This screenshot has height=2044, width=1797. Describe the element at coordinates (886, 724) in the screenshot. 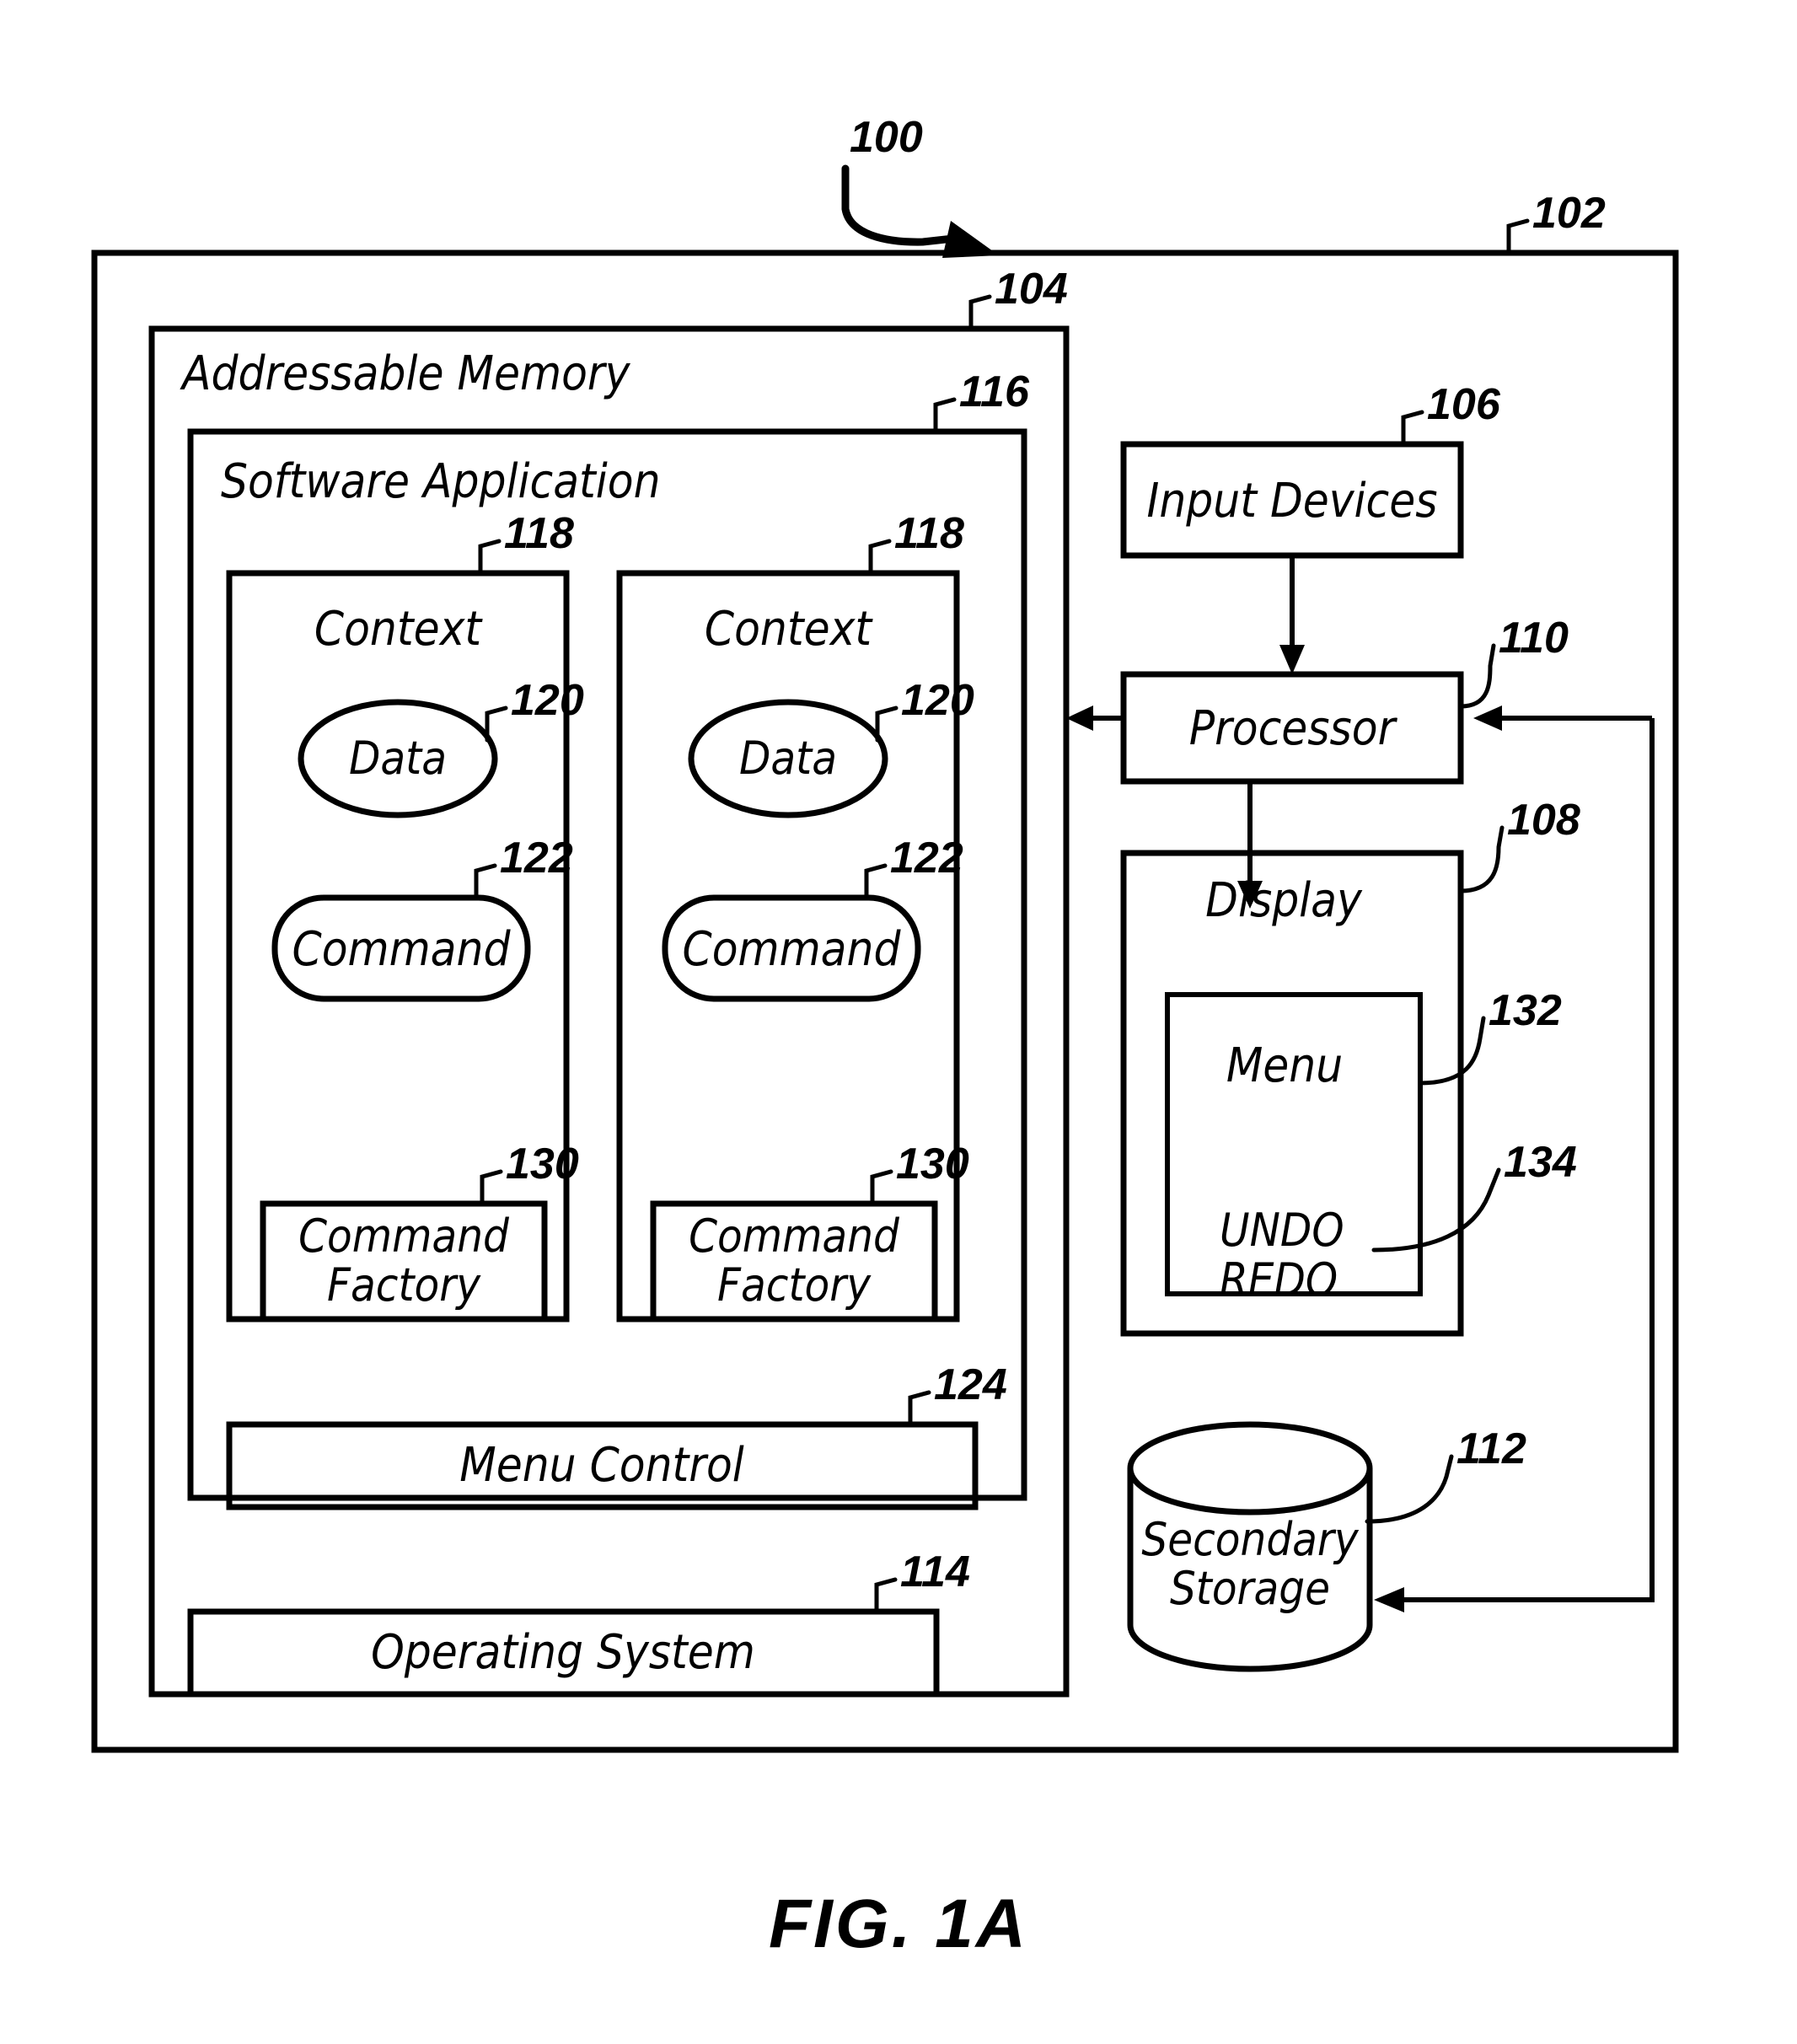

I see `ref-120-right-leader` at that location.